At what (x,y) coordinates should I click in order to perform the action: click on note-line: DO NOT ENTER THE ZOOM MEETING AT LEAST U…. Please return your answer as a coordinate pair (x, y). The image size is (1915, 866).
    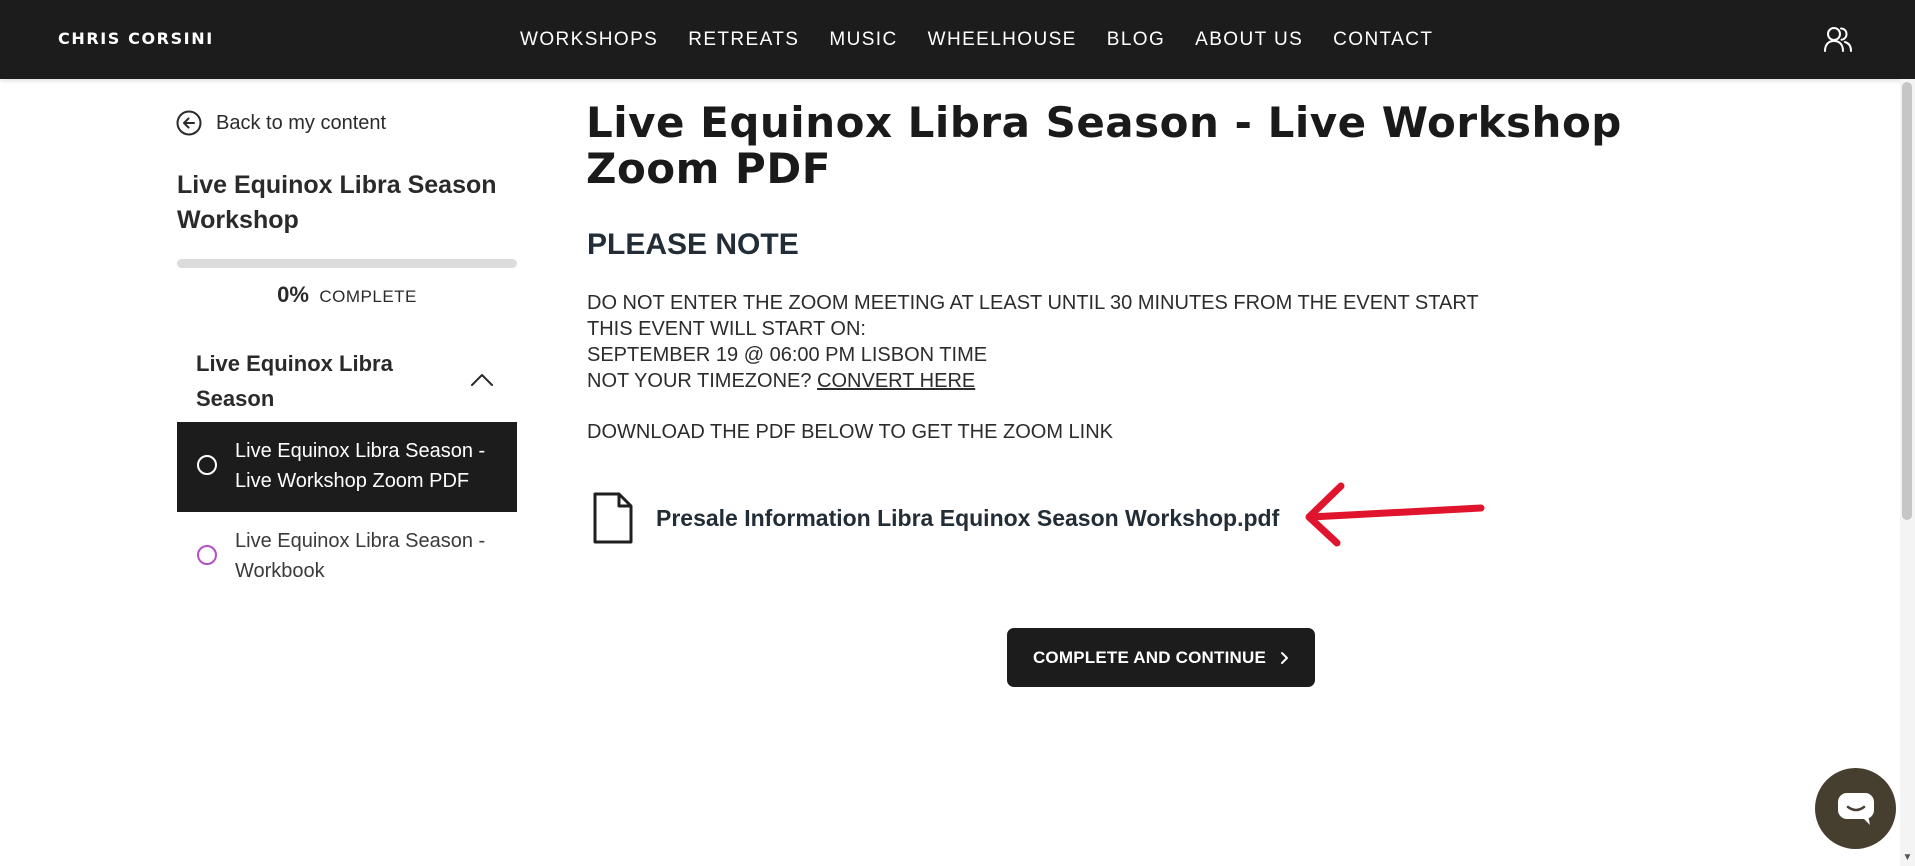
    Looking at the image, I should click on (1033, 303).